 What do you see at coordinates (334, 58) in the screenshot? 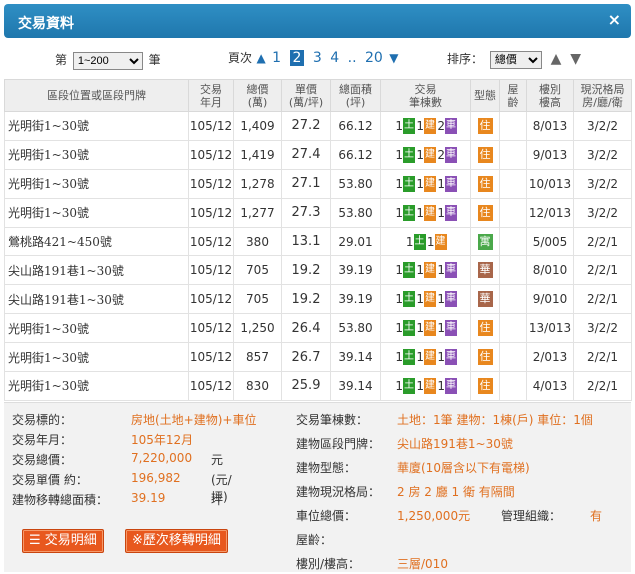
I see `page-link: 4` at bounding box center [334, 58].